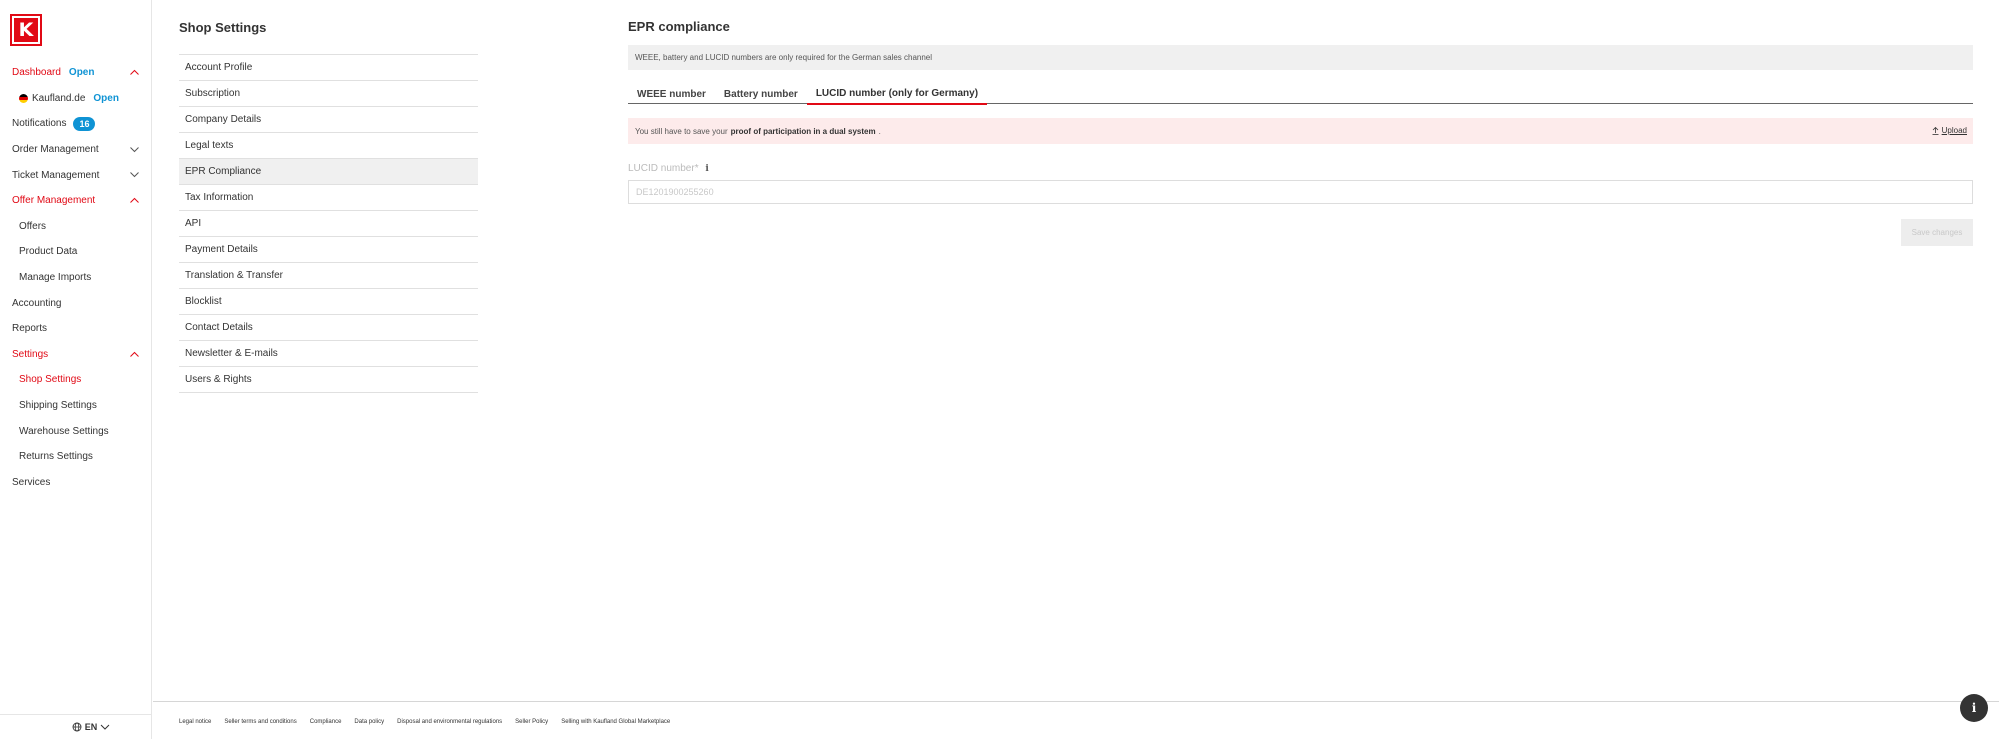 The height and width of the screenshot is (739, 1999). What do you see at coordinates (59, 98) in the screenshot?
I see `sidebar-item-label: Kaufland.de` at bounding box center [59, 98].